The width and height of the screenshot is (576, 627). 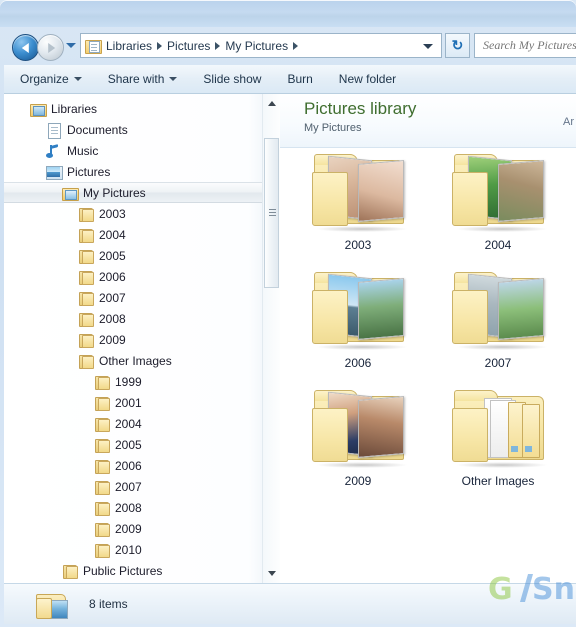 What do you see at coordinates (428, 121) in the screenshot?
I see `library-header: Pictures library My Pictures Ar` at bounding box center [428, 121].